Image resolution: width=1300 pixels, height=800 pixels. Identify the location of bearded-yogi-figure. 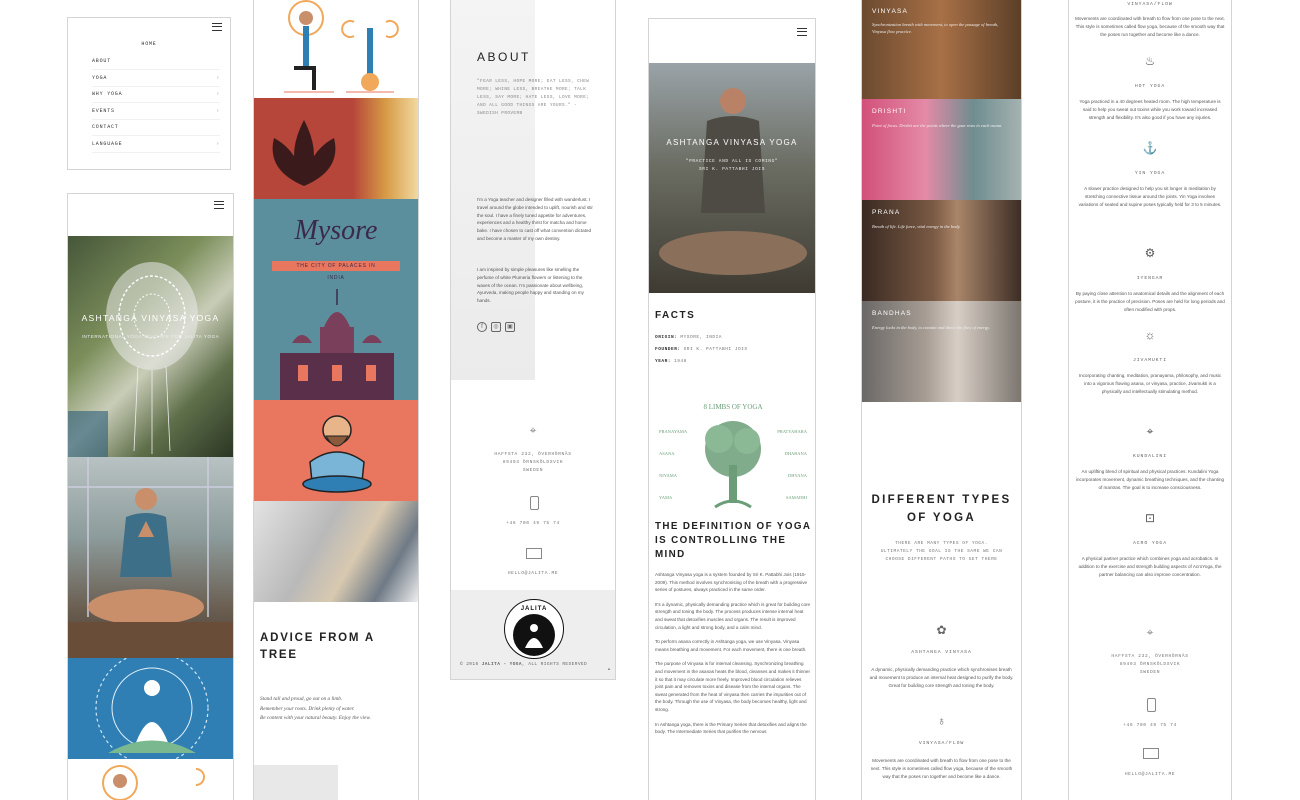
(337, 454).